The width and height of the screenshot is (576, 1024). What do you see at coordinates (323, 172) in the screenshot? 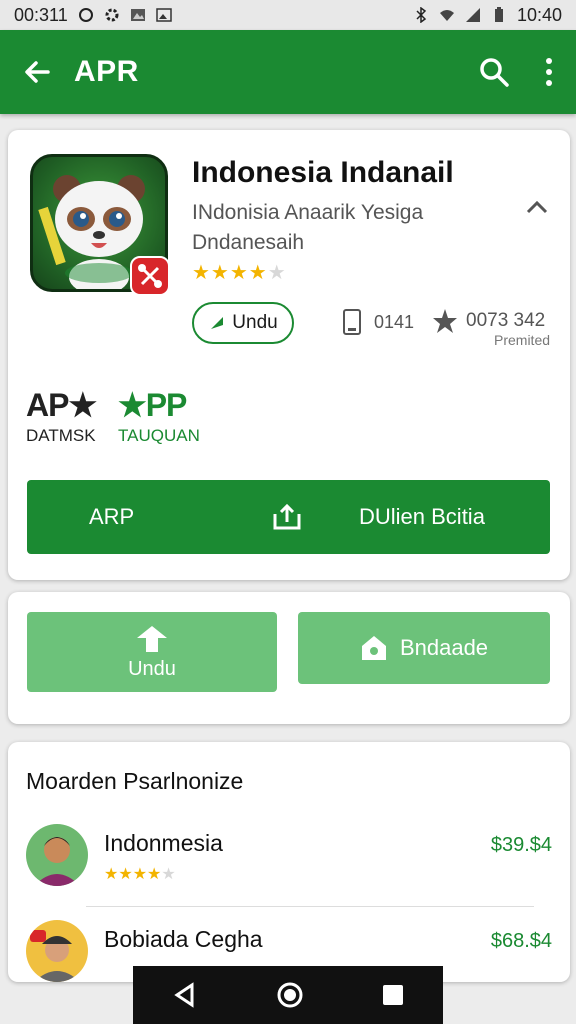
I see `app-name: Indonesia Indanail` at bounding box center [323, 172].